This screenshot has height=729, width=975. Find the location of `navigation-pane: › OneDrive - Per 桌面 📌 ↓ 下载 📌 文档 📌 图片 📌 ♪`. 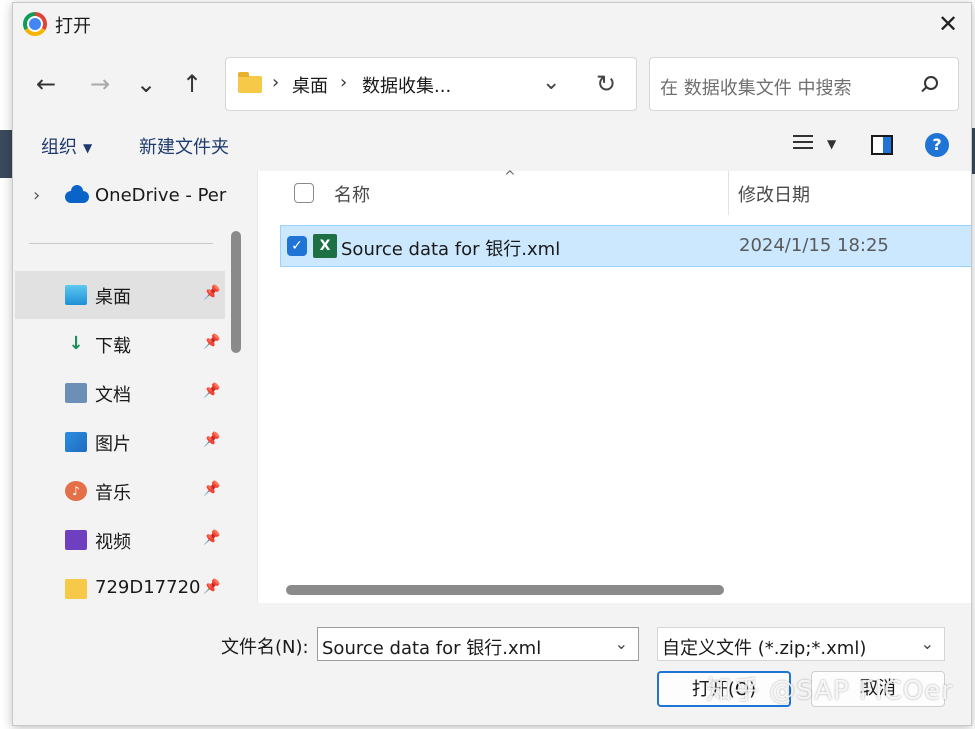

navigation-pane: › OneDrive - Per 桌面 📌 ↓ 下载 📌 文档 📌 图片 📌 ♪ is located at coordinates (120, 387).